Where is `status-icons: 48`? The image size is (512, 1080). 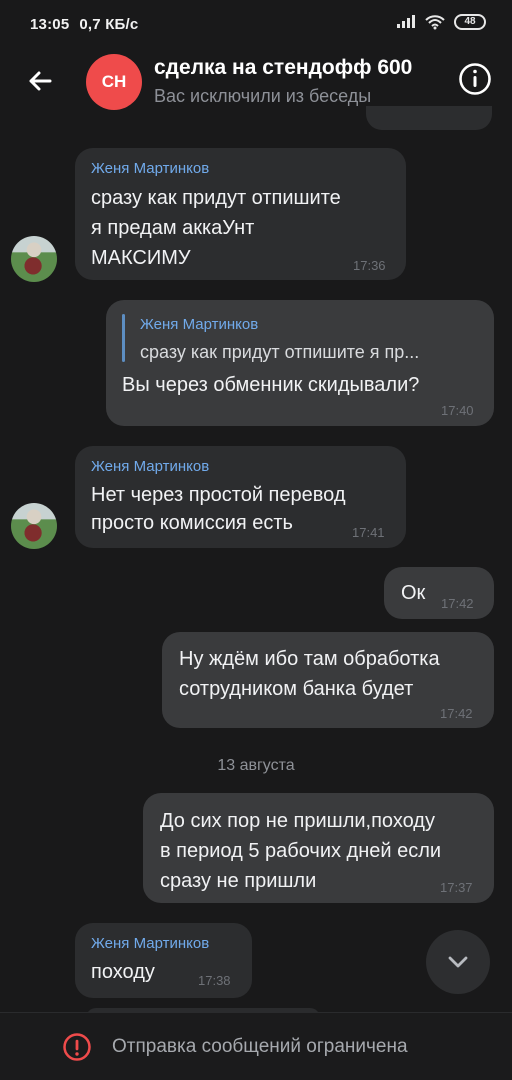
status-icons: 48 is located at coordinates (441, 22).